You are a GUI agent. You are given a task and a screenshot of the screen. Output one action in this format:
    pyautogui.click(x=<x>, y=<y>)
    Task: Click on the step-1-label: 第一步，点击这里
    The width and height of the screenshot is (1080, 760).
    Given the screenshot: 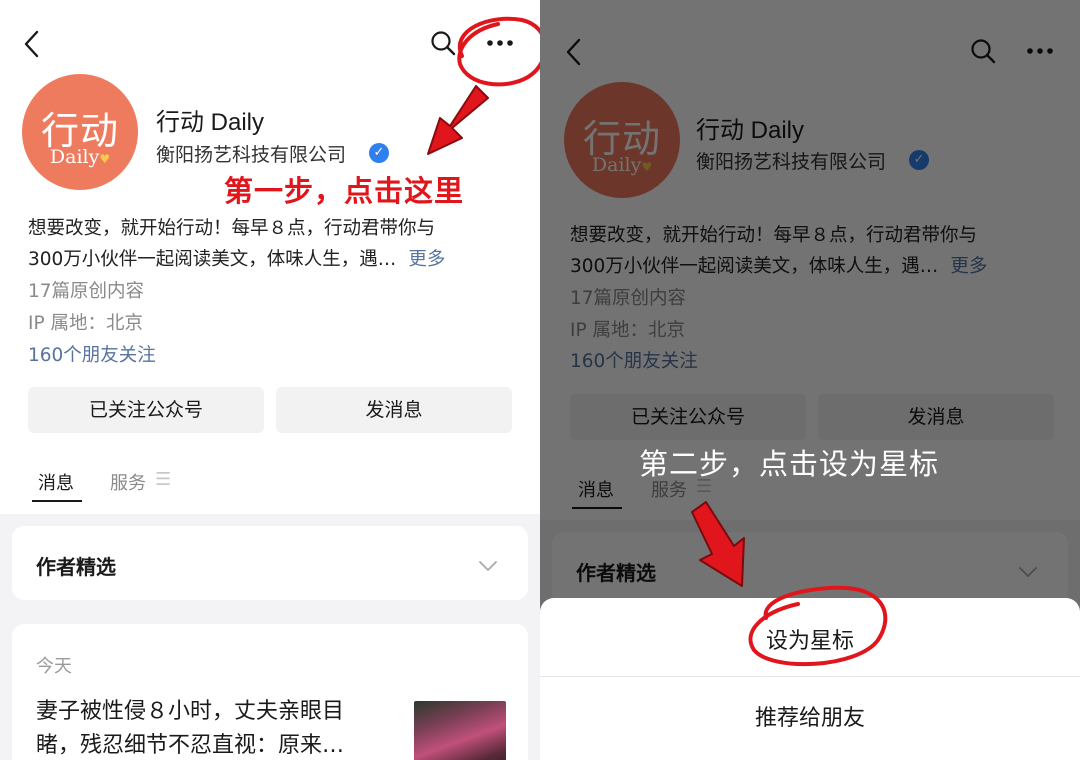 What is the action you would take?
    pyautogui.click(x=344, y=191)
    